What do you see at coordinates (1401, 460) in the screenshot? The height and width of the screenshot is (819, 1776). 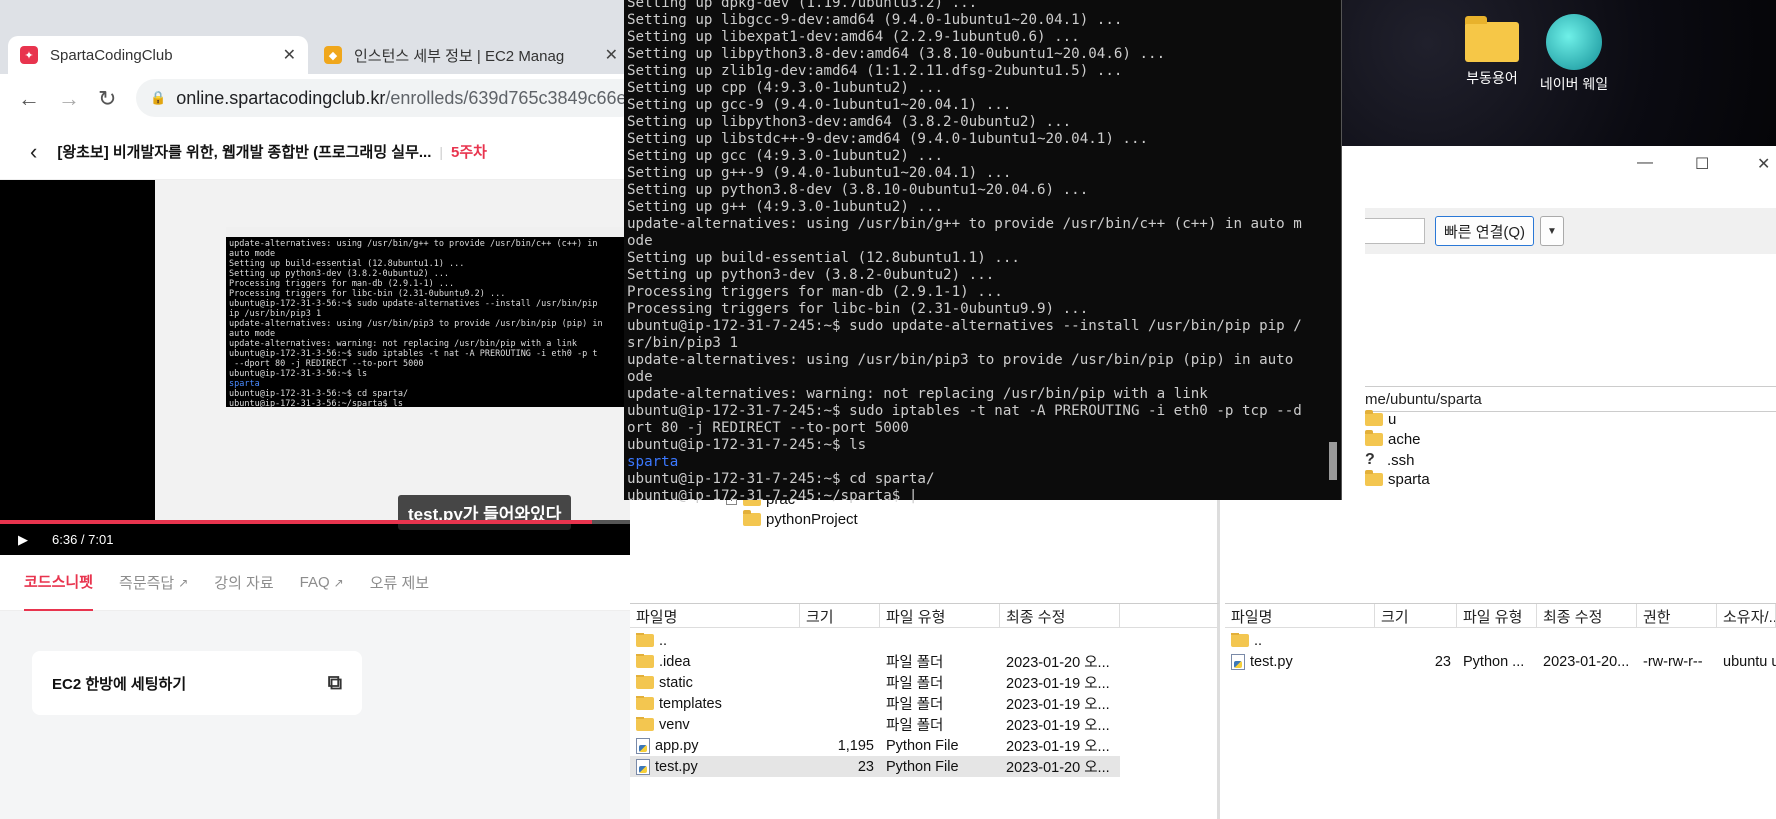 I see `tree-label: .ssh` at bounding box center [1401, 460].